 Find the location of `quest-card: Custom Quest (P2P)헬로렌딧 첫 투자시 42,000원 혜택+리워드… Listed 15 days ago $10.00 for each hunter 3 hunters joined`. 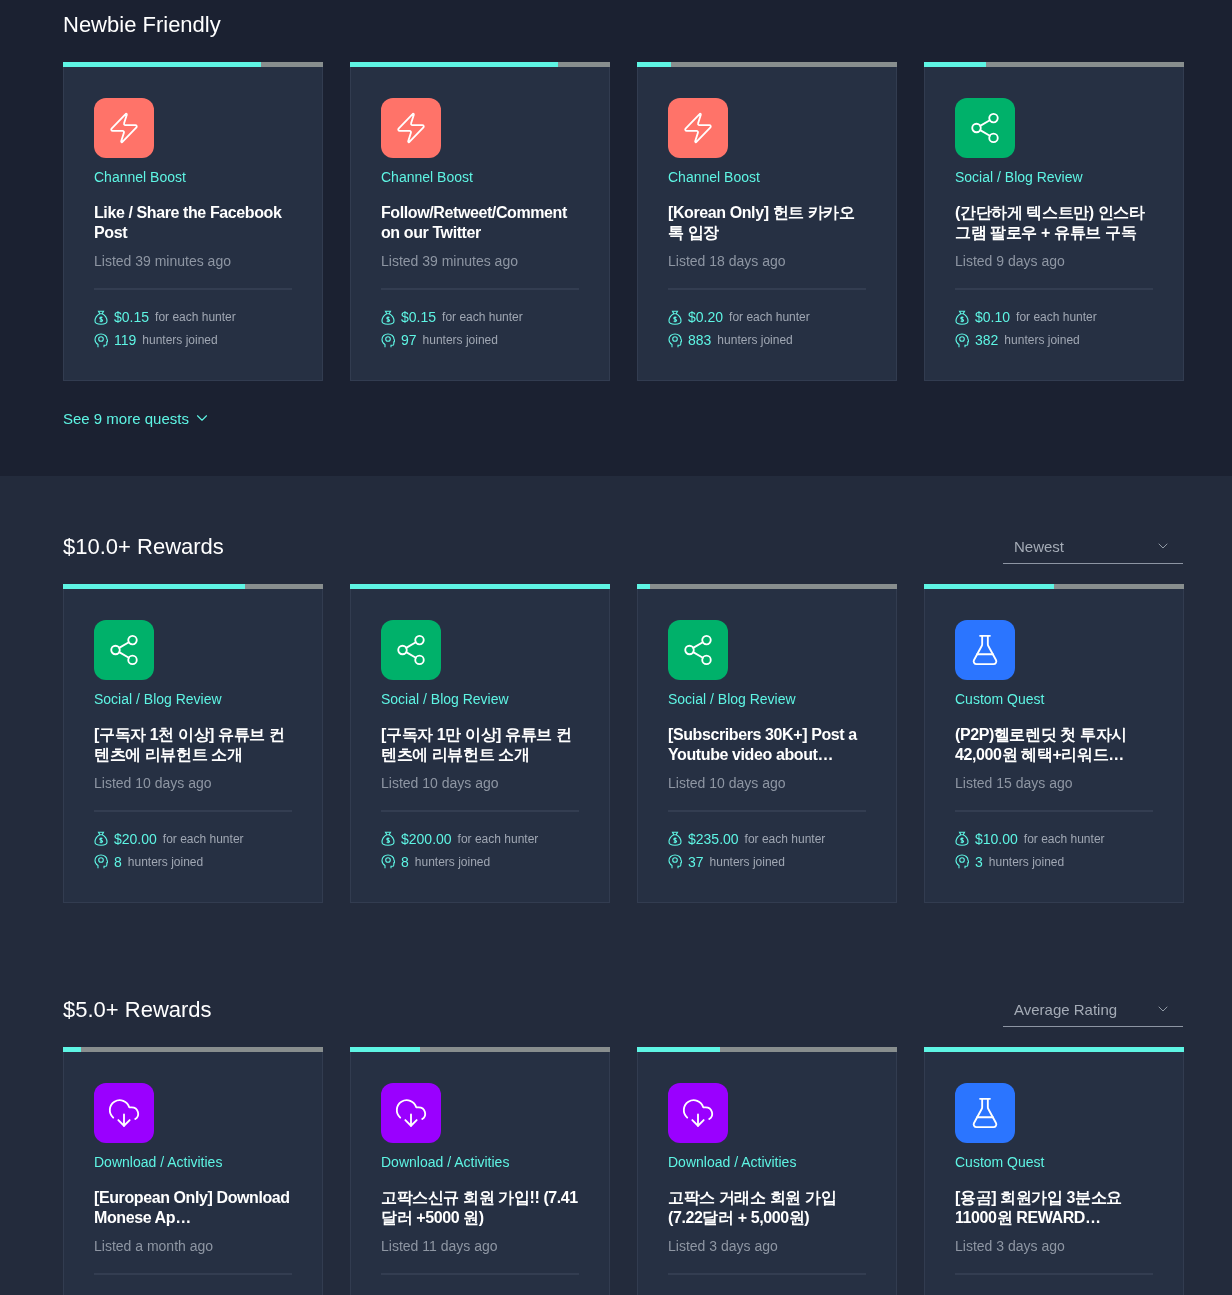

quest-card: Custom Quest (P2P)헬로렌딧 첫 투자시 42,000원 혜택+리워드… Listed 15 days ago $10.00 for each hunter 3 hunters joined is located at coordinates (1054, 743).